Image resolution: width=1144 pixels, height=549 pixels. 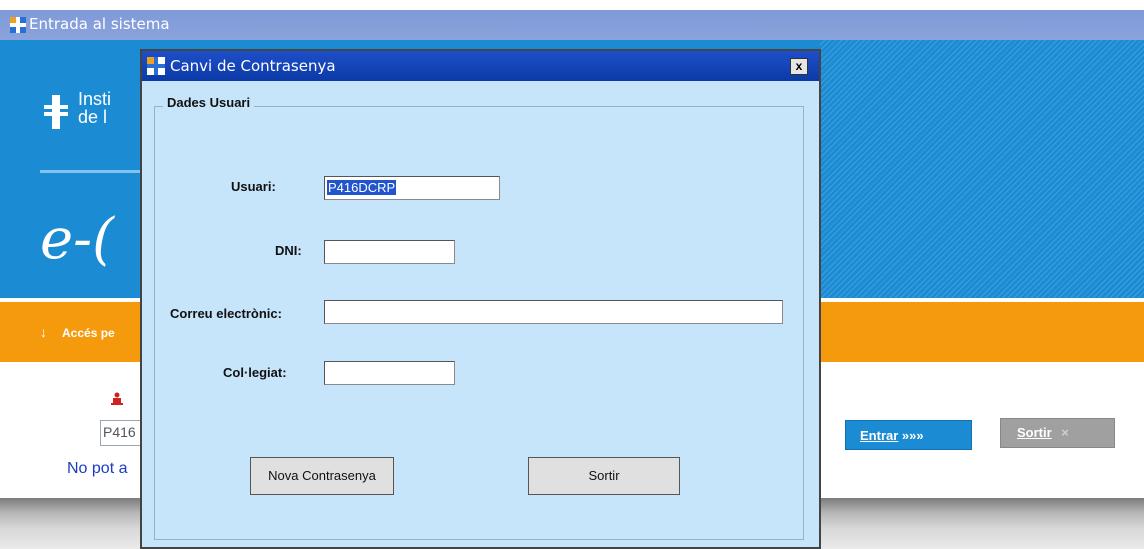 I want to click on enter-button-label: Entrar, so click(x=879, y=435).